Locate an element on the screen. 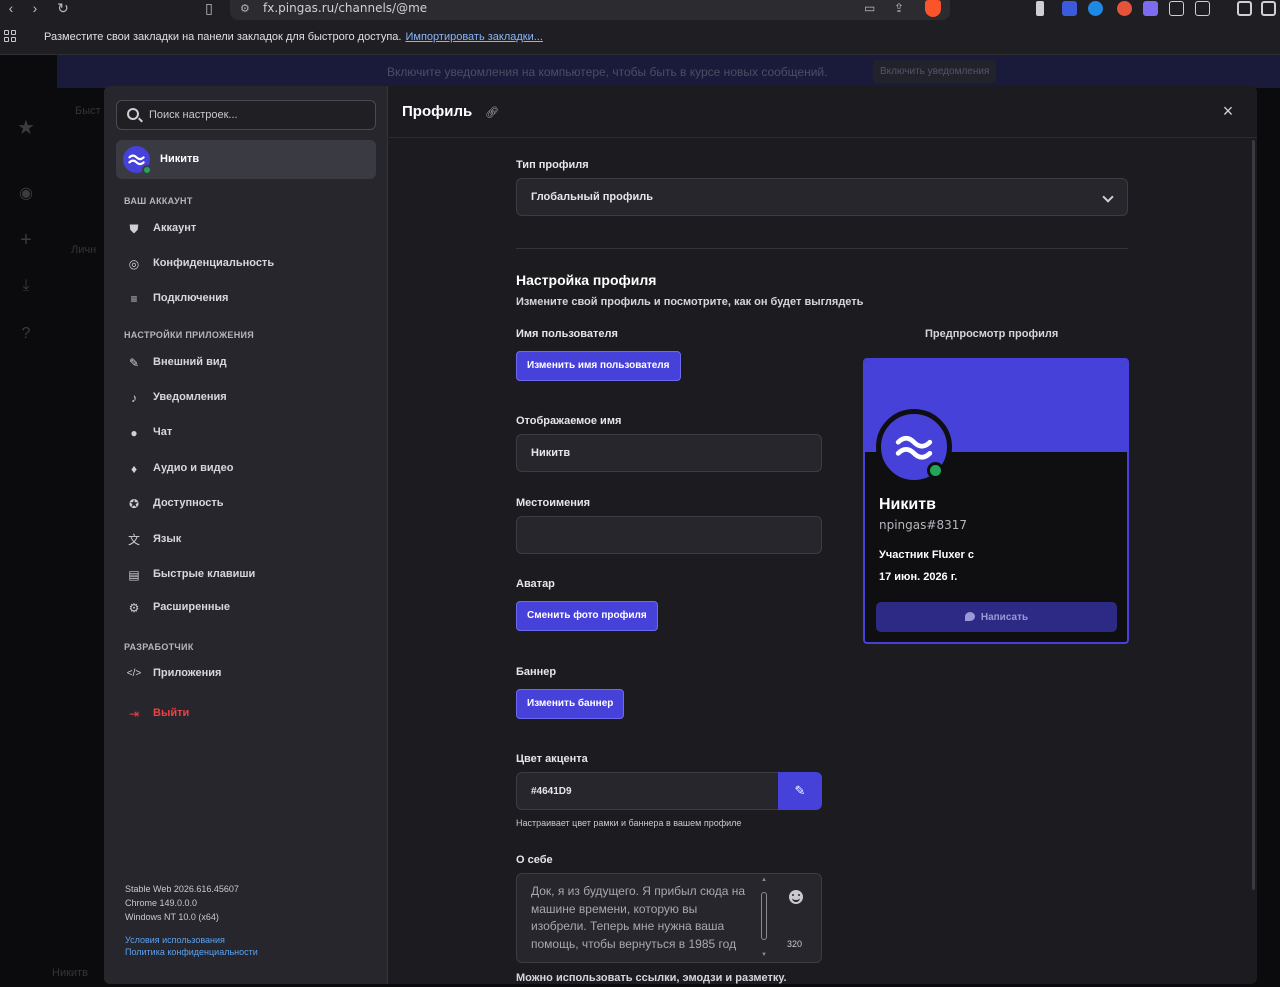 This screenshot has height=987, width=1280. pronouns-field is located at coordinates (669, 535).